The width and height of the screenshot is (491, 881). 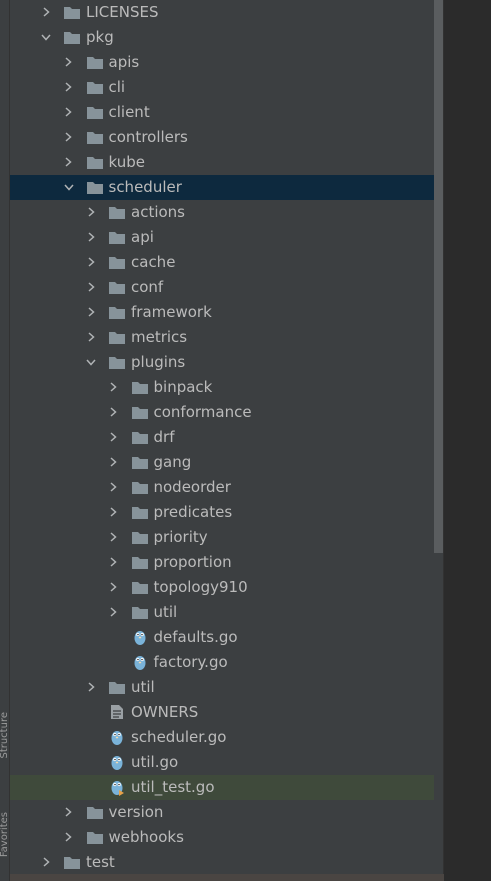 I want to click on tree-item-label: api, so click(x=142, y=236).